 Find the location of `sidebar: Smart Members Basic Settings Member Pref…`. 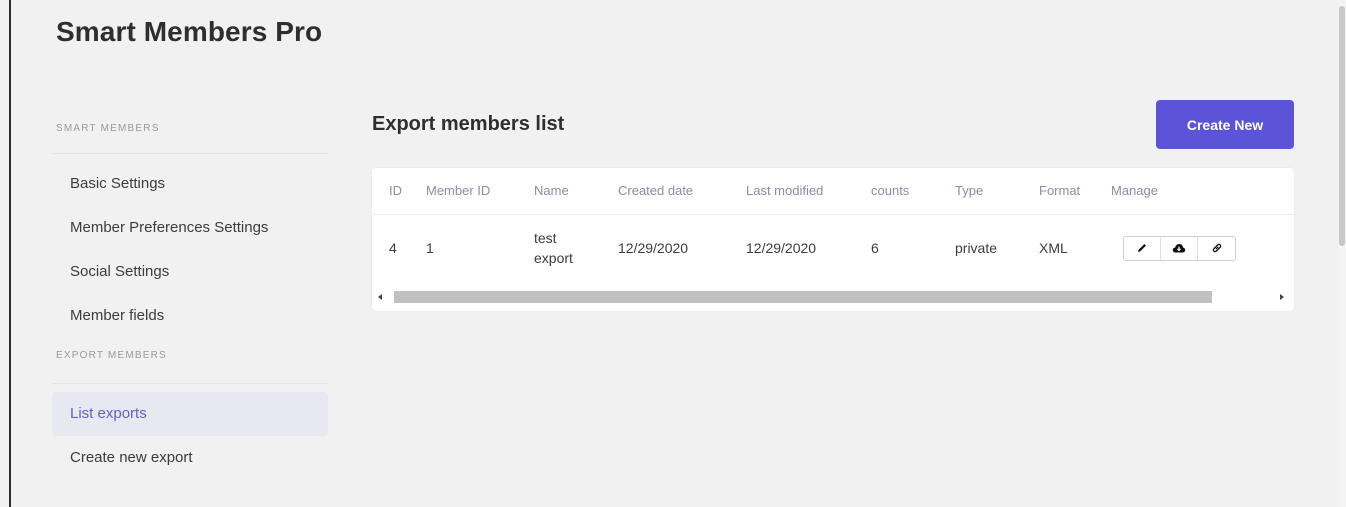

sidebar: Smart Members Basic Settings Member Pref… is located at coordinates (190, 299).